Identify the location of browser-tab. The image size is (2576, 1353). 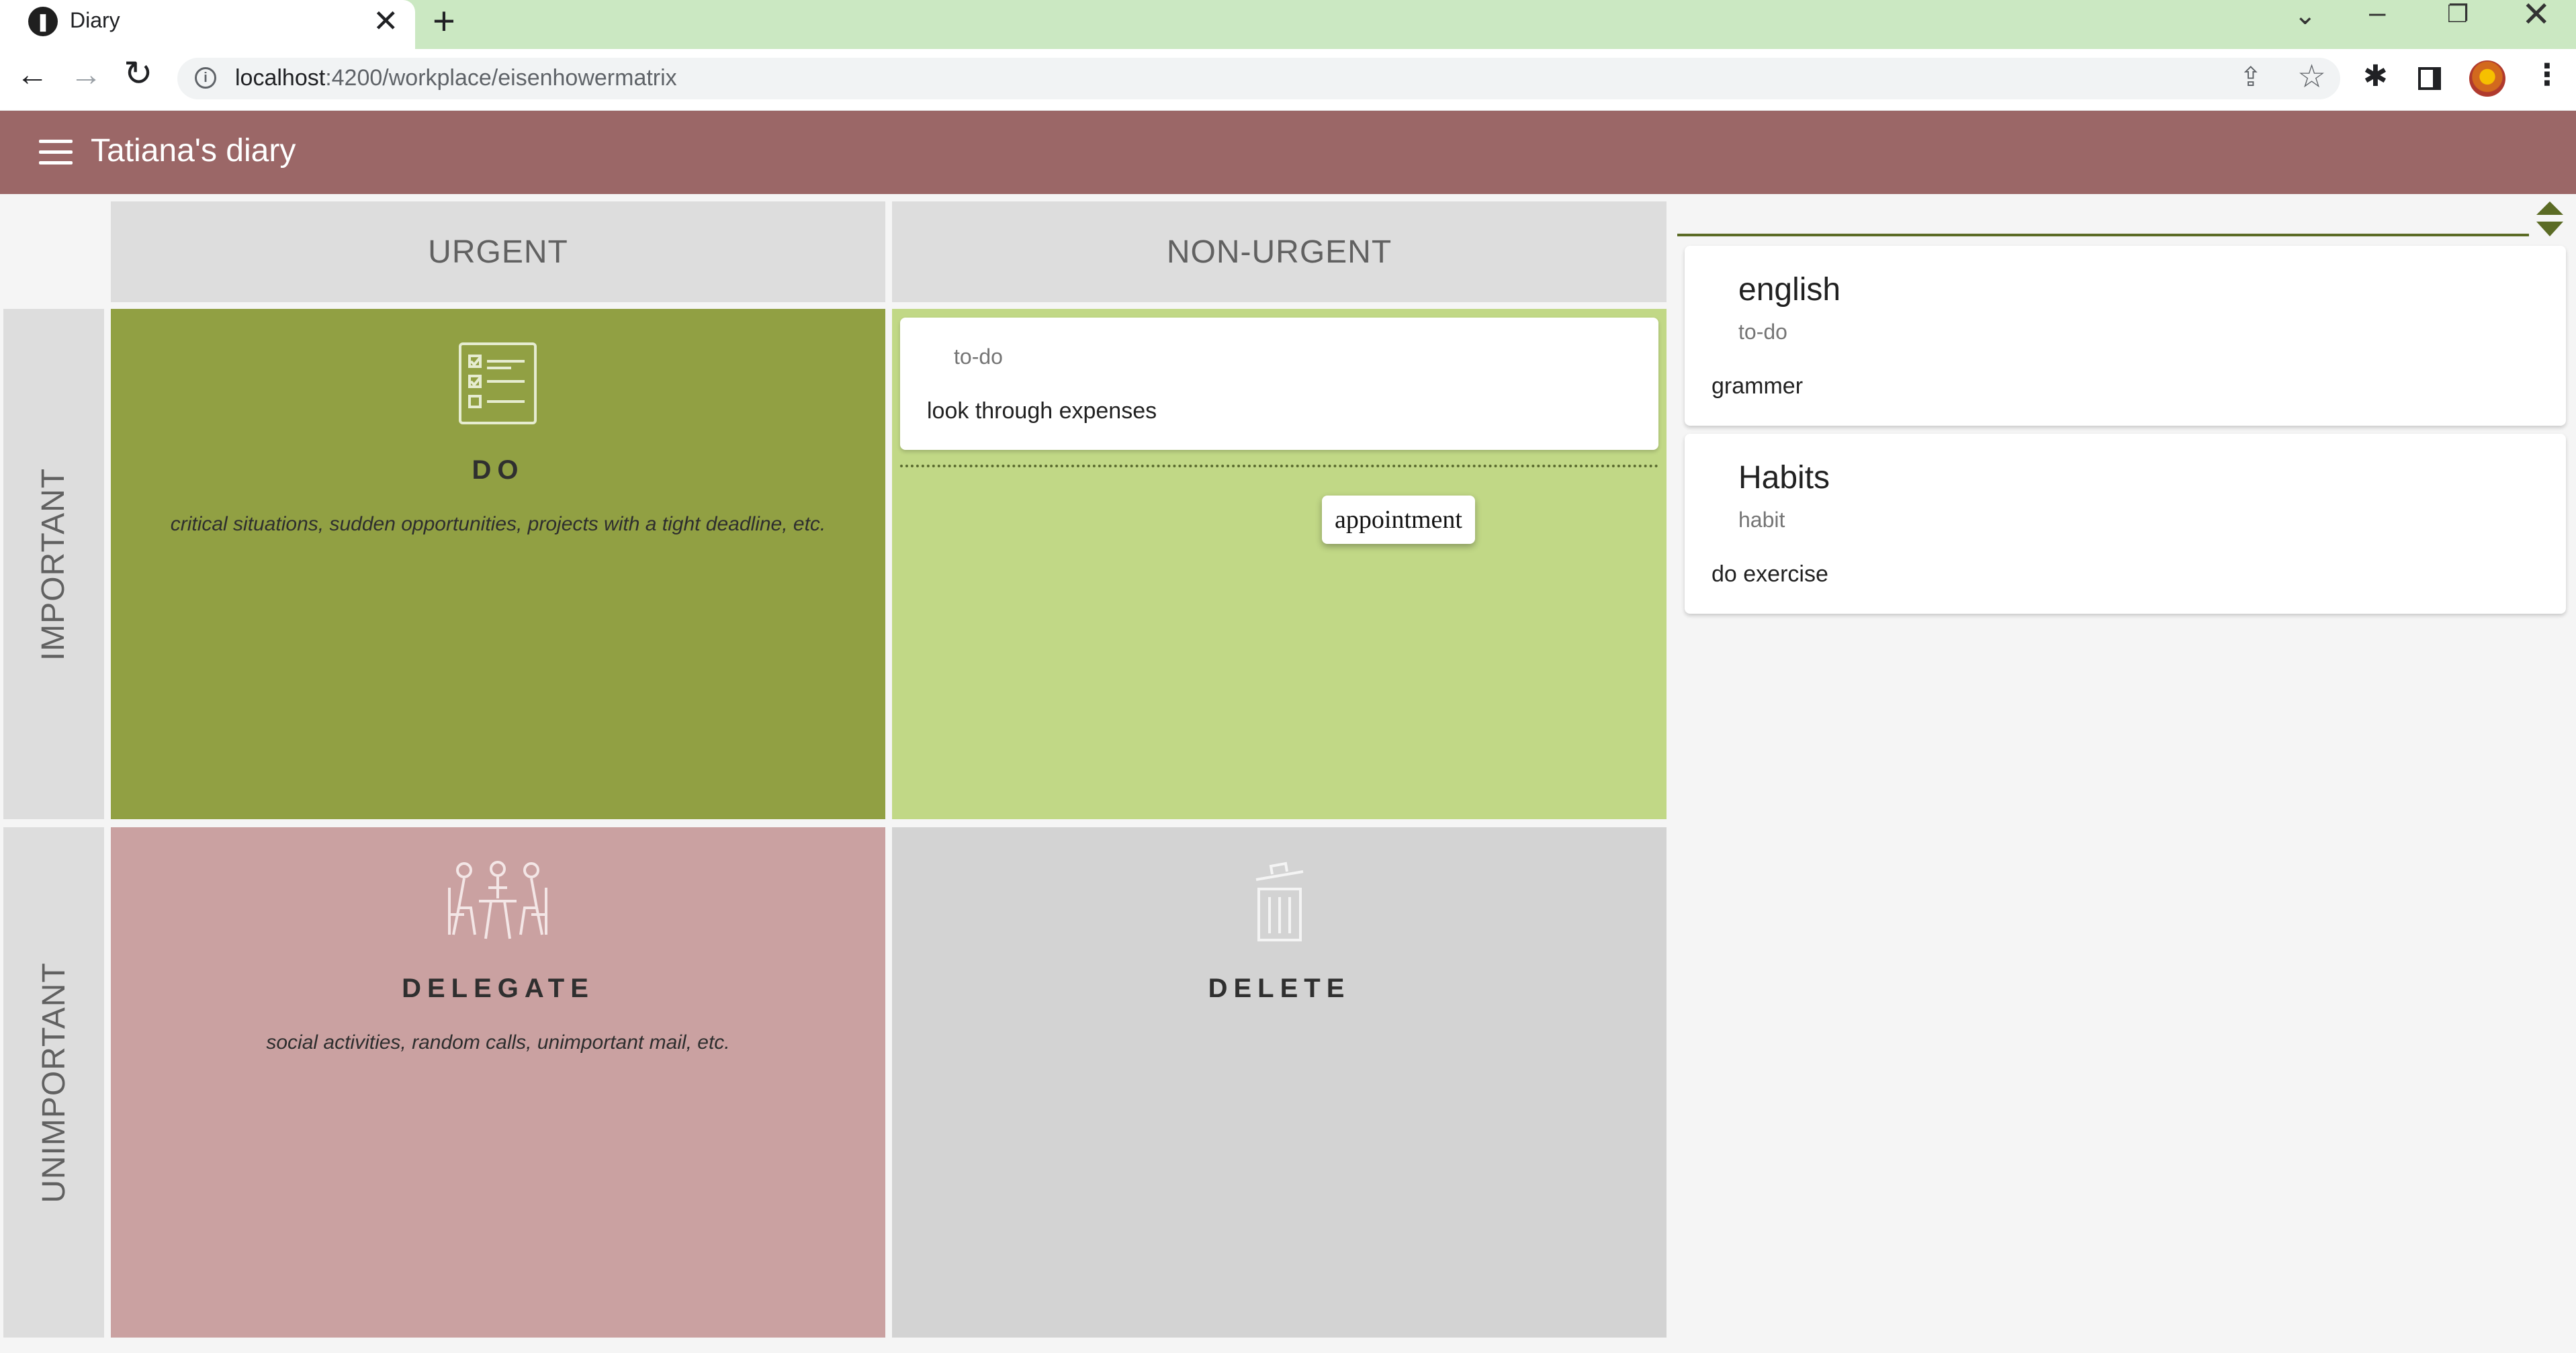
(208, 24).